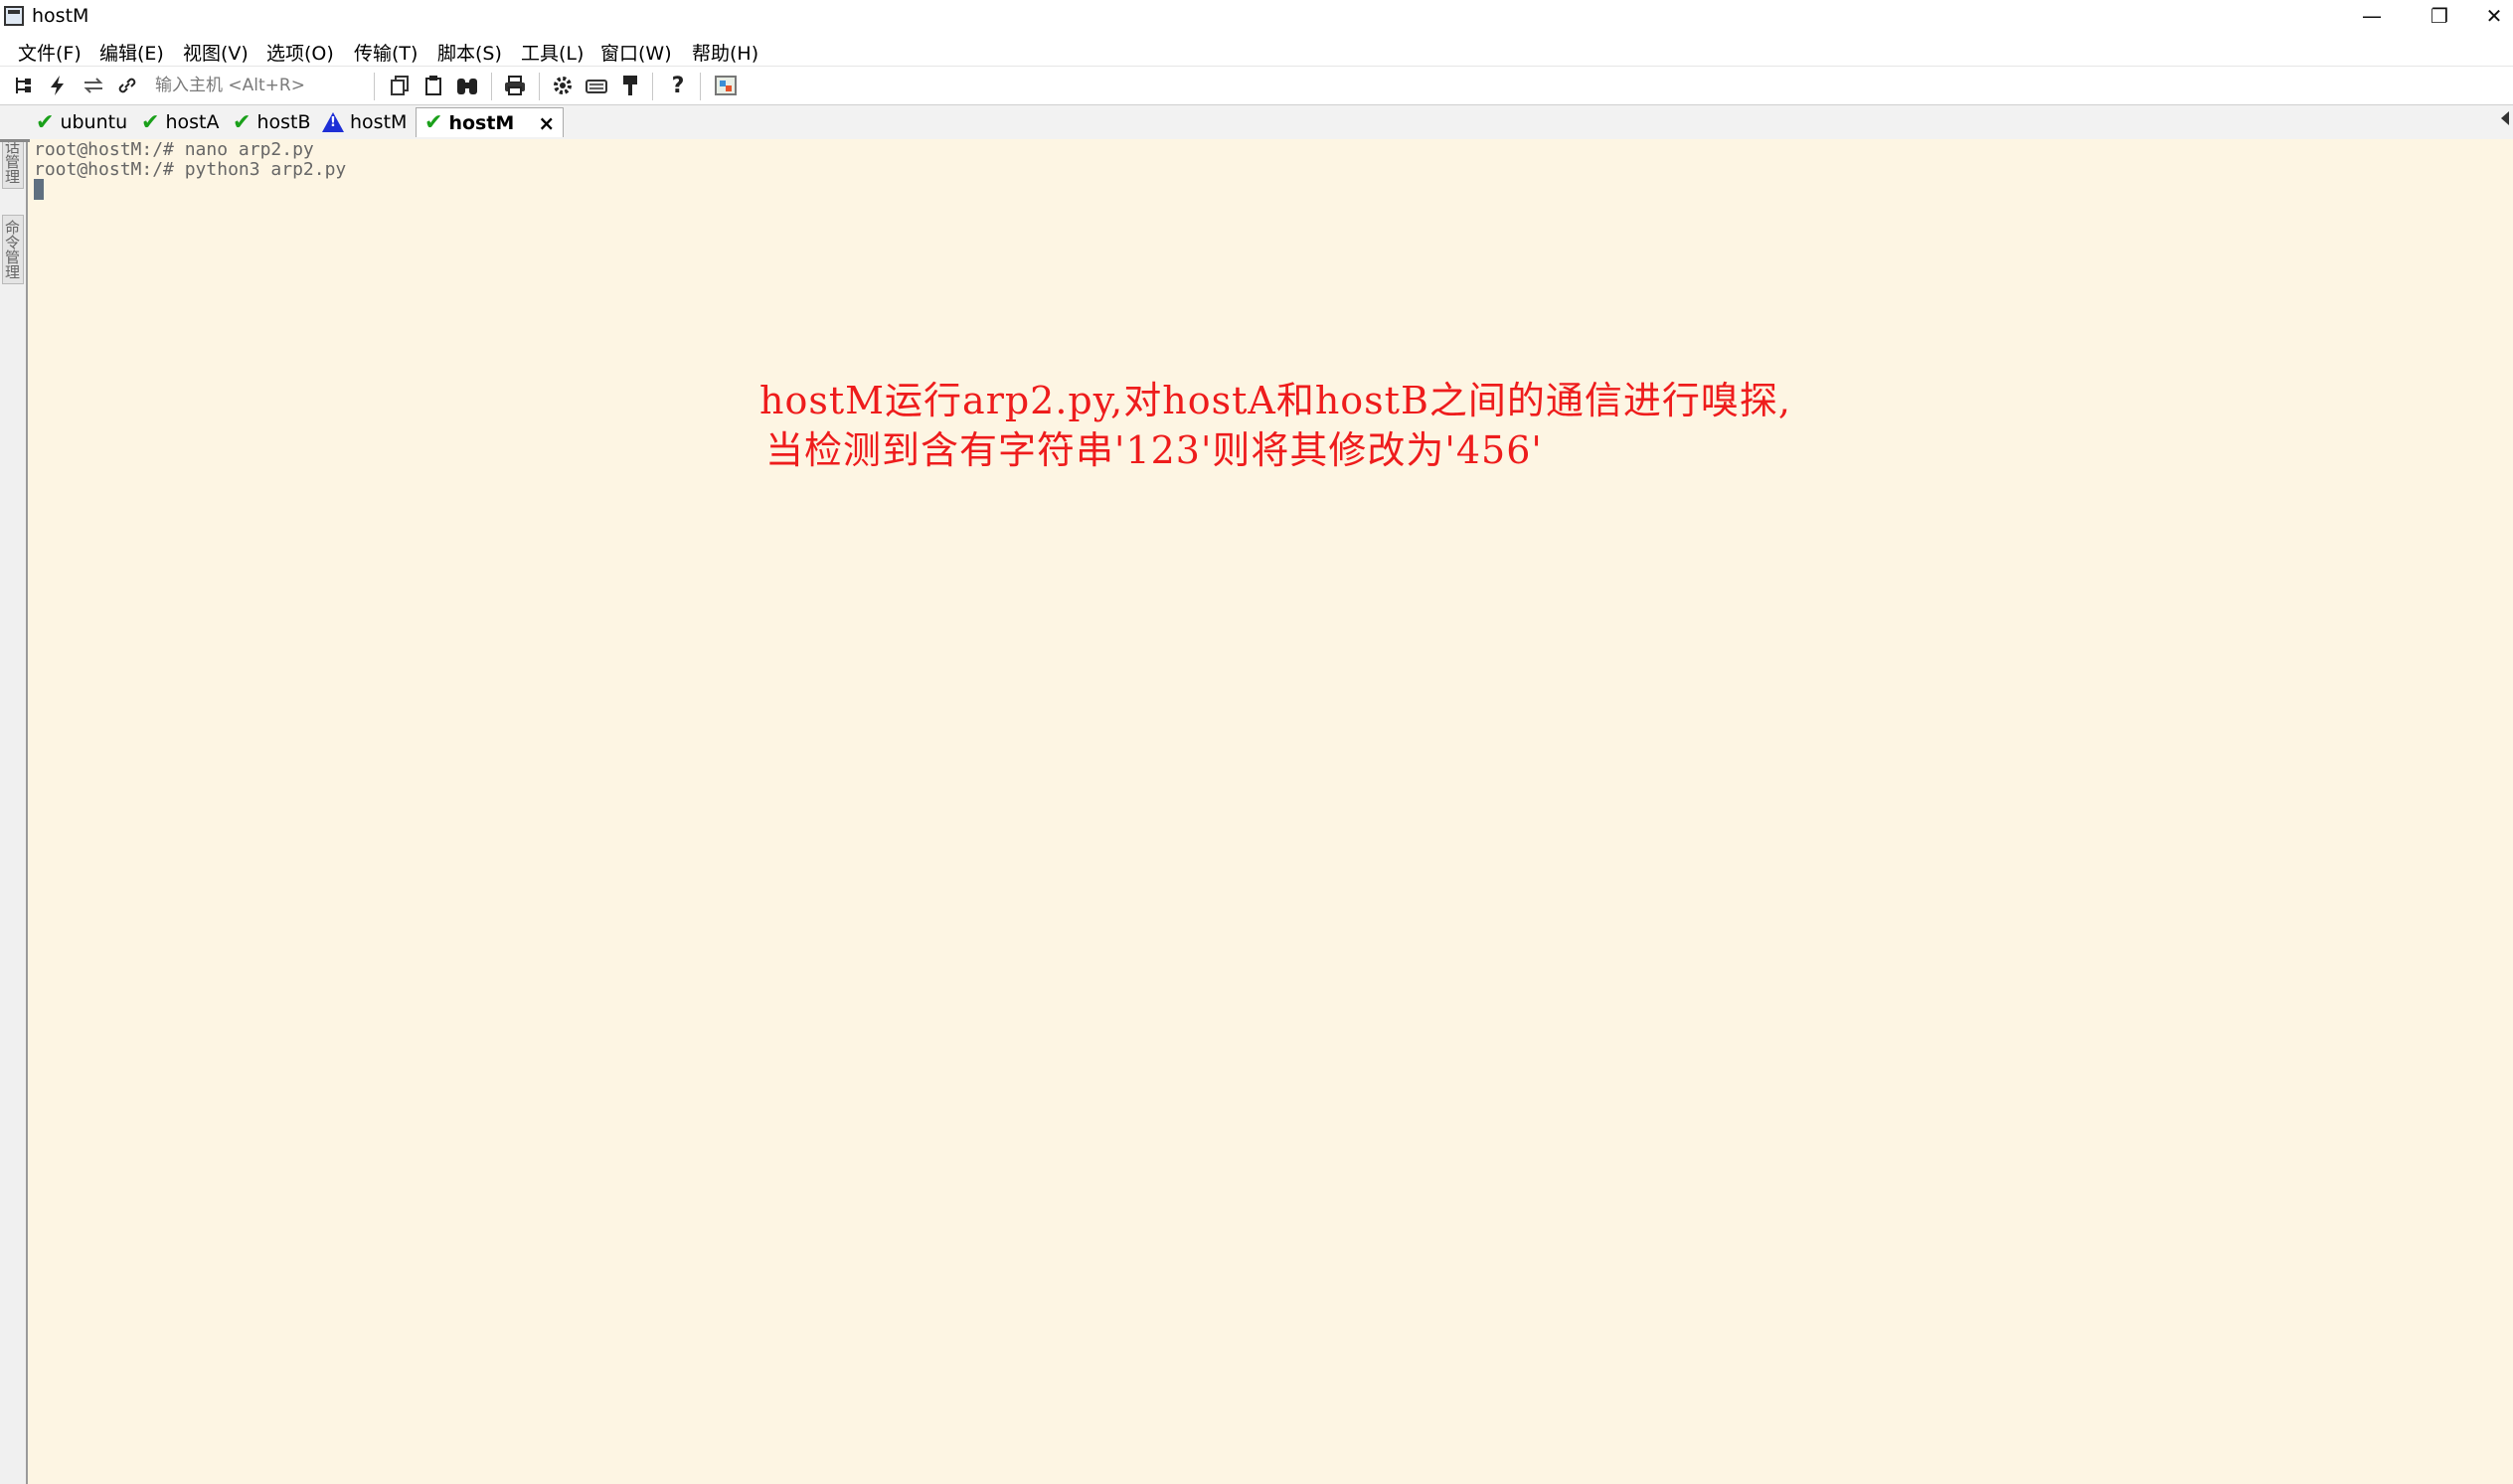  What do you see at coordinates (400, 85) in the screenshot?
I see `copy-icon` at bounding box center [400, 85].